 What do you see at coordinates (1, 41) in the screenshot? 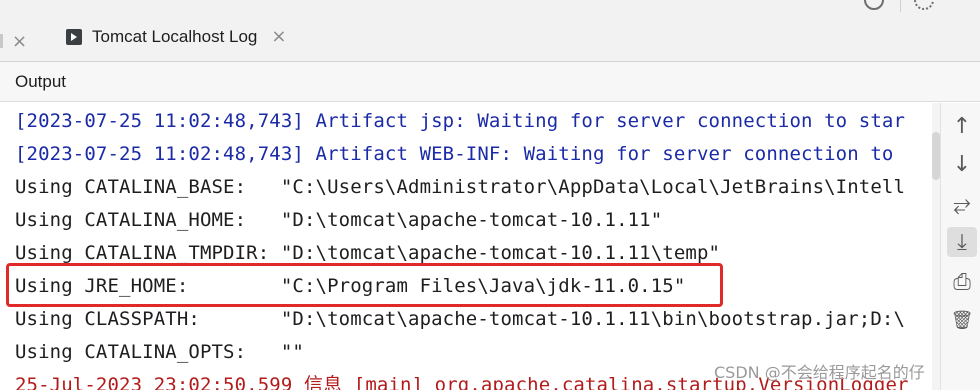
I see `previous-tab-edge` at bounding box center [1, 41].